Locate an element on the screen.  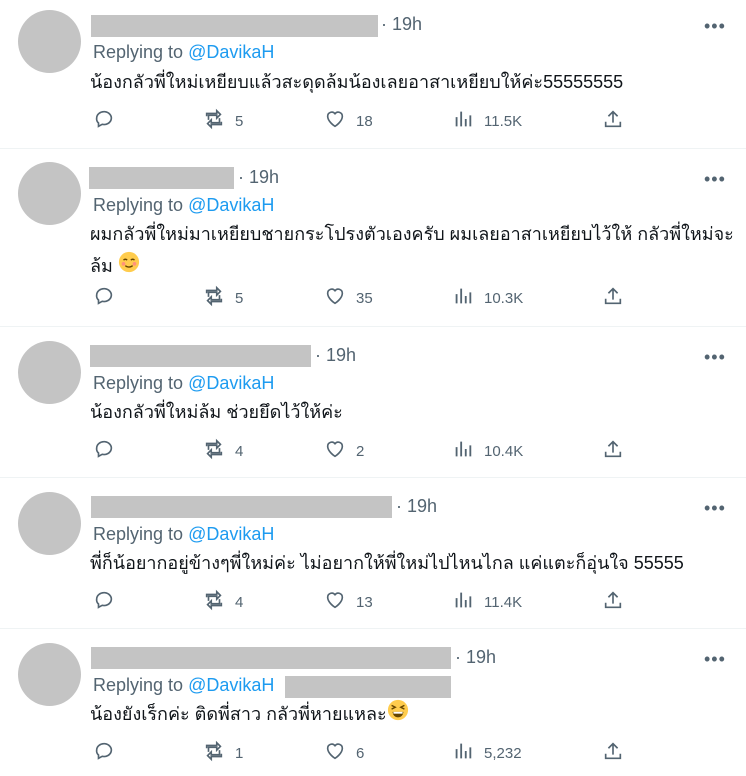
views-button: 11.5K is located at coordinates (487, 121).